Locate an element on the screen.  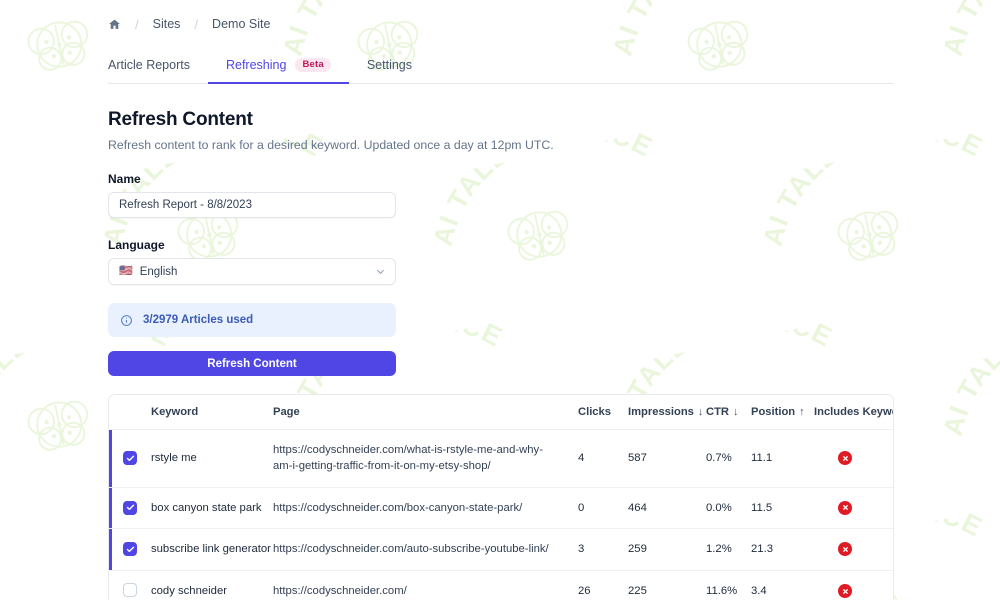
tab-refreshing: Refreshing Beta is located at coordinates (278, 70).